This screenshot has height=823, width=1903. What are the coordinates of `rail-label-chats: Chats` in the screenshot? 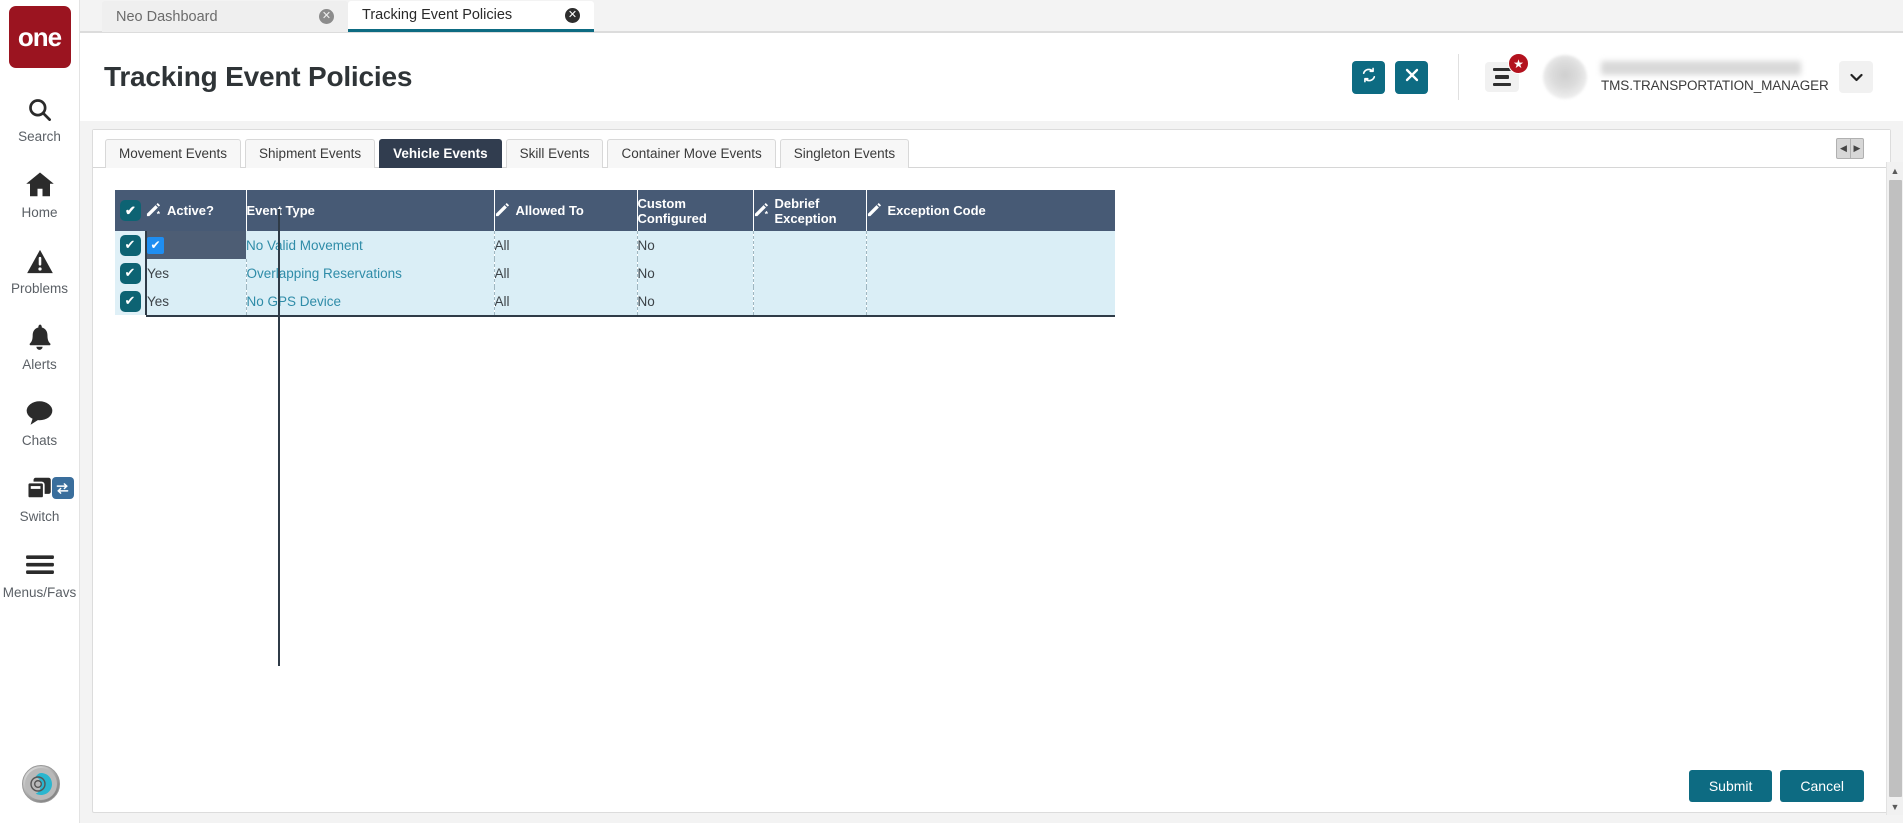 It's located at (39, 440).